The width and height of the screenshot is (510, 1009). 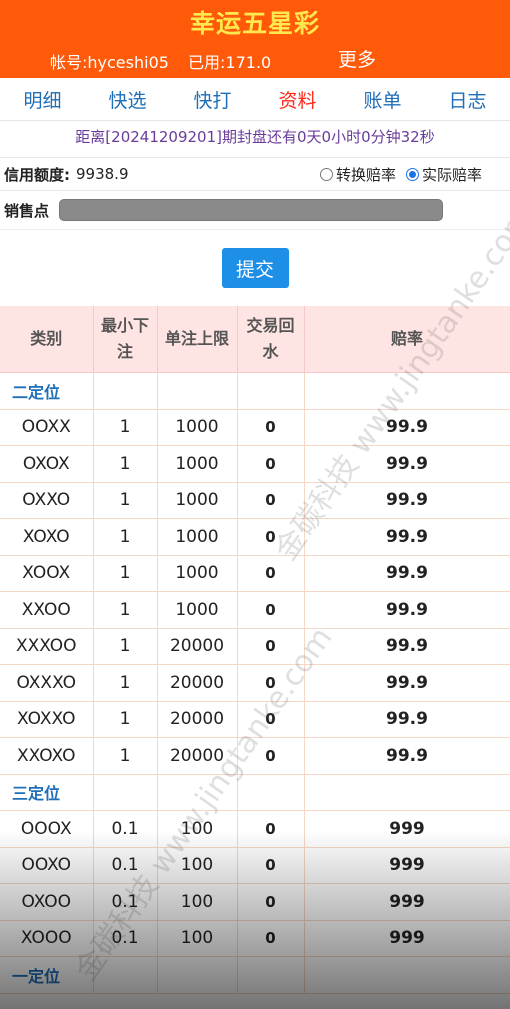 I want to click on header-odds: 赔率, so click(x=407, y=339).